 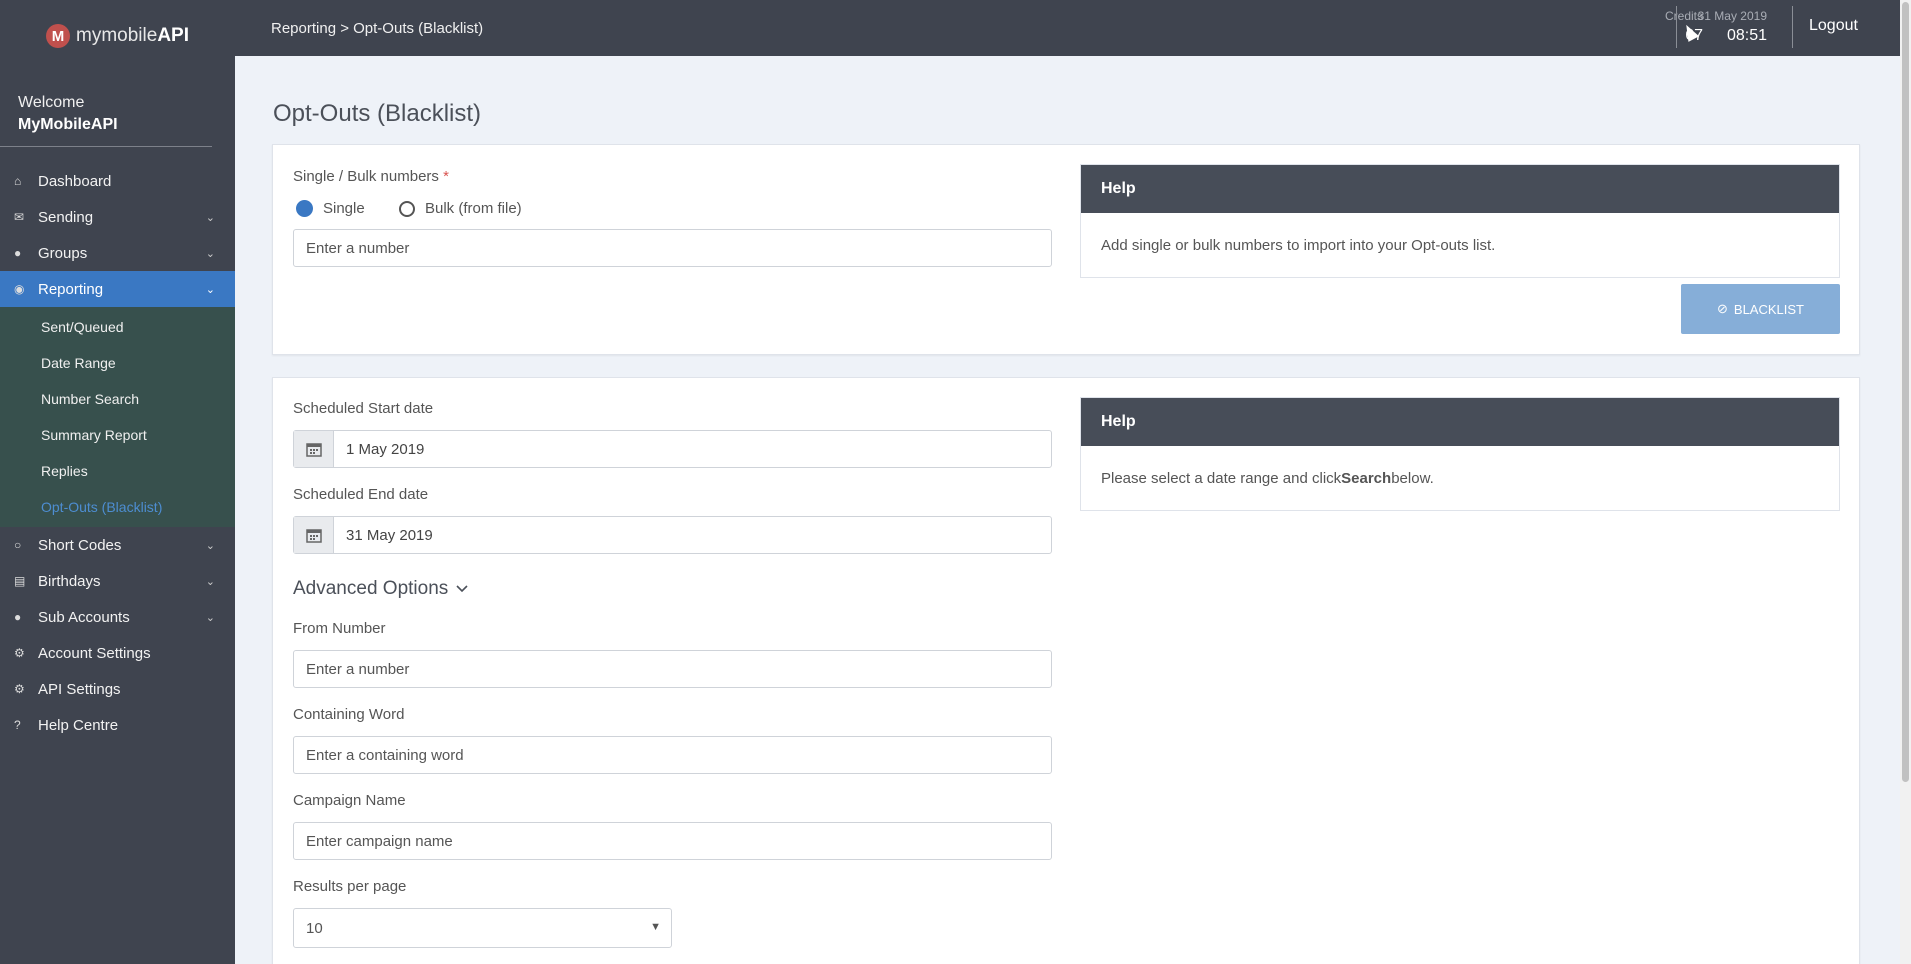 I want to click on radio-single: Single, so click(x=330, y=208).